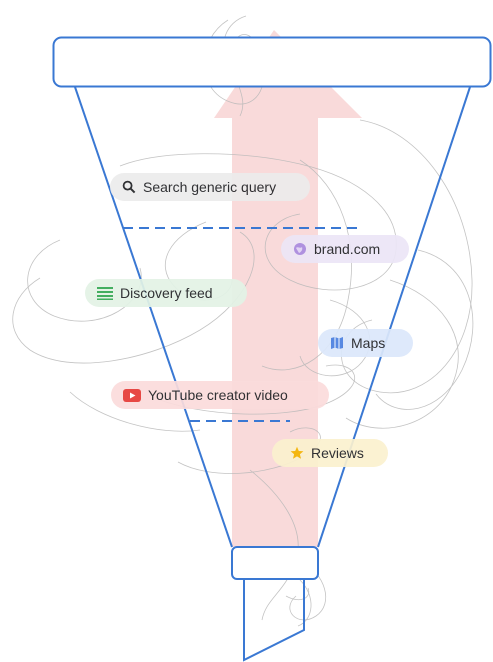 Image resolution: width=493 pixels, height=662 pixels. What do you see at coordinates (337, 343) in the screenshot?
I see `map-icon` at bounding box center [337, 343].